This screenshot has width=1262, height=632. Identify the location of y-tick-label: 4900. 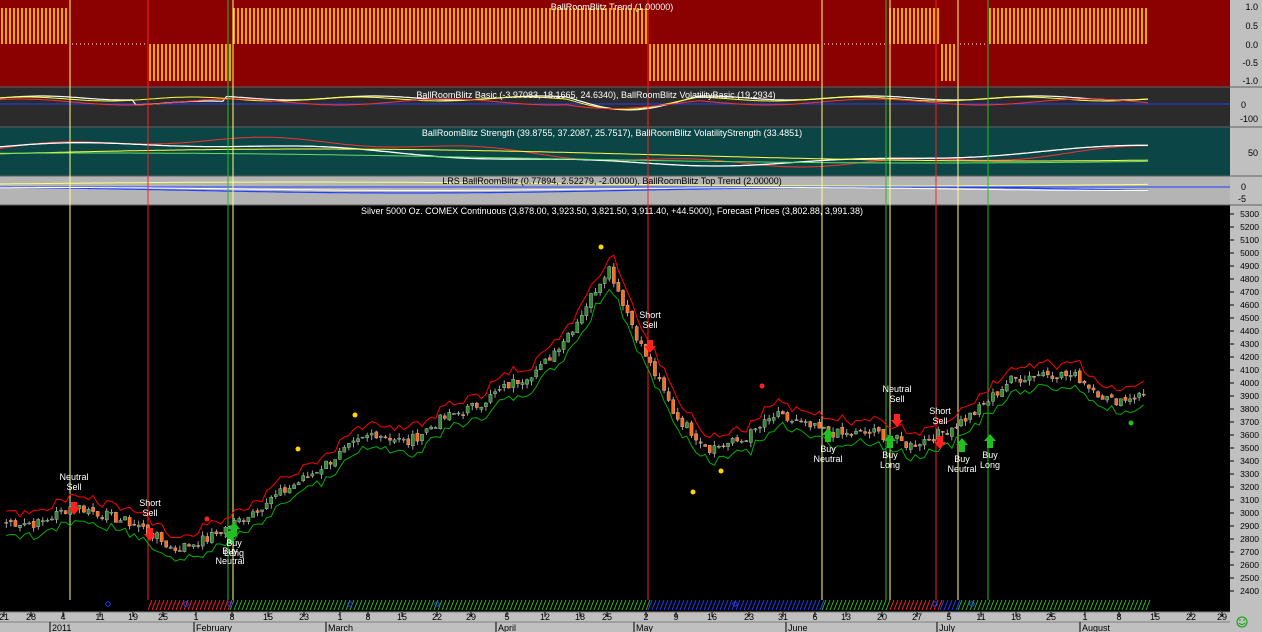
(1249, 266).